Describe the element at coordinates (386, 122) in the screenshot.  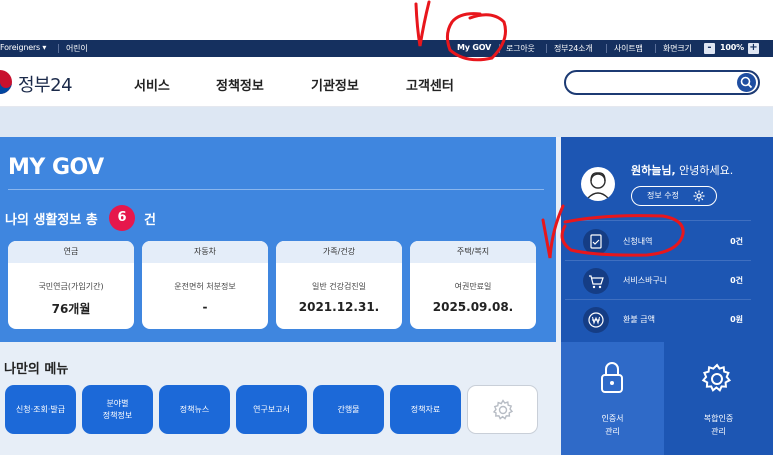
I see `header-band` at that location.